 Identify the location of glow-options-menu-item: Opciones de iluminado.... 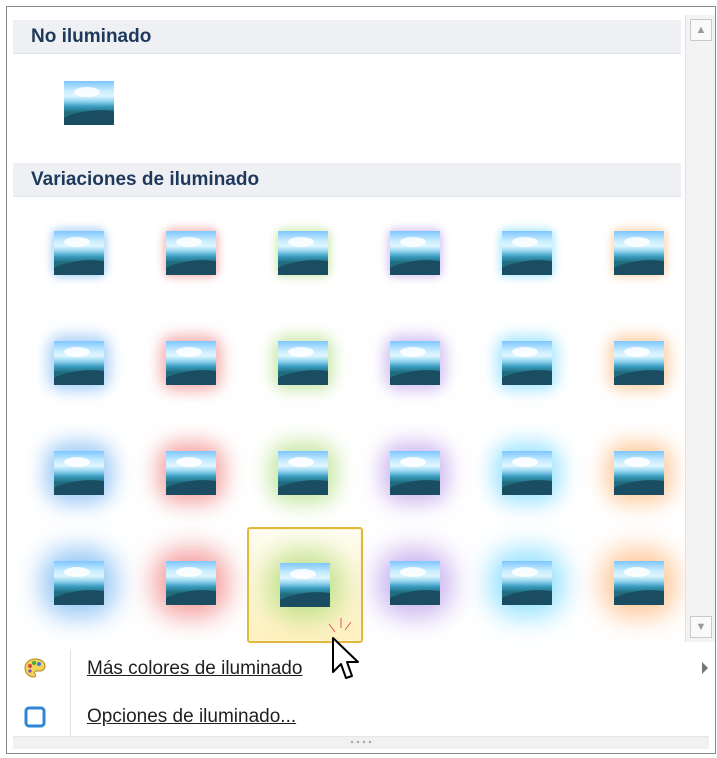
(365, 717).